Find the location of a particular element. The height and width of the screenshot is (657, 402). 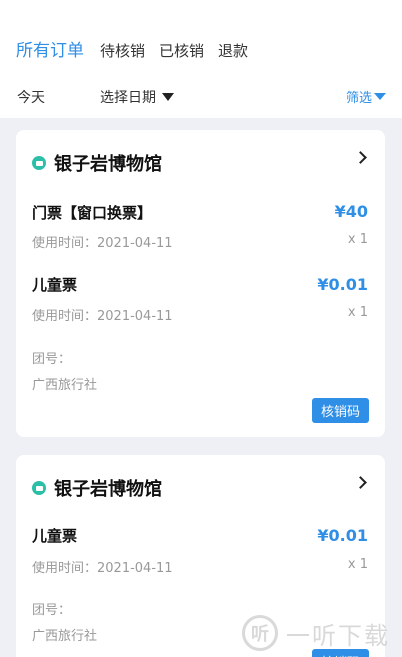

filter-label: 筛选 is located at coordinates (358, 98).